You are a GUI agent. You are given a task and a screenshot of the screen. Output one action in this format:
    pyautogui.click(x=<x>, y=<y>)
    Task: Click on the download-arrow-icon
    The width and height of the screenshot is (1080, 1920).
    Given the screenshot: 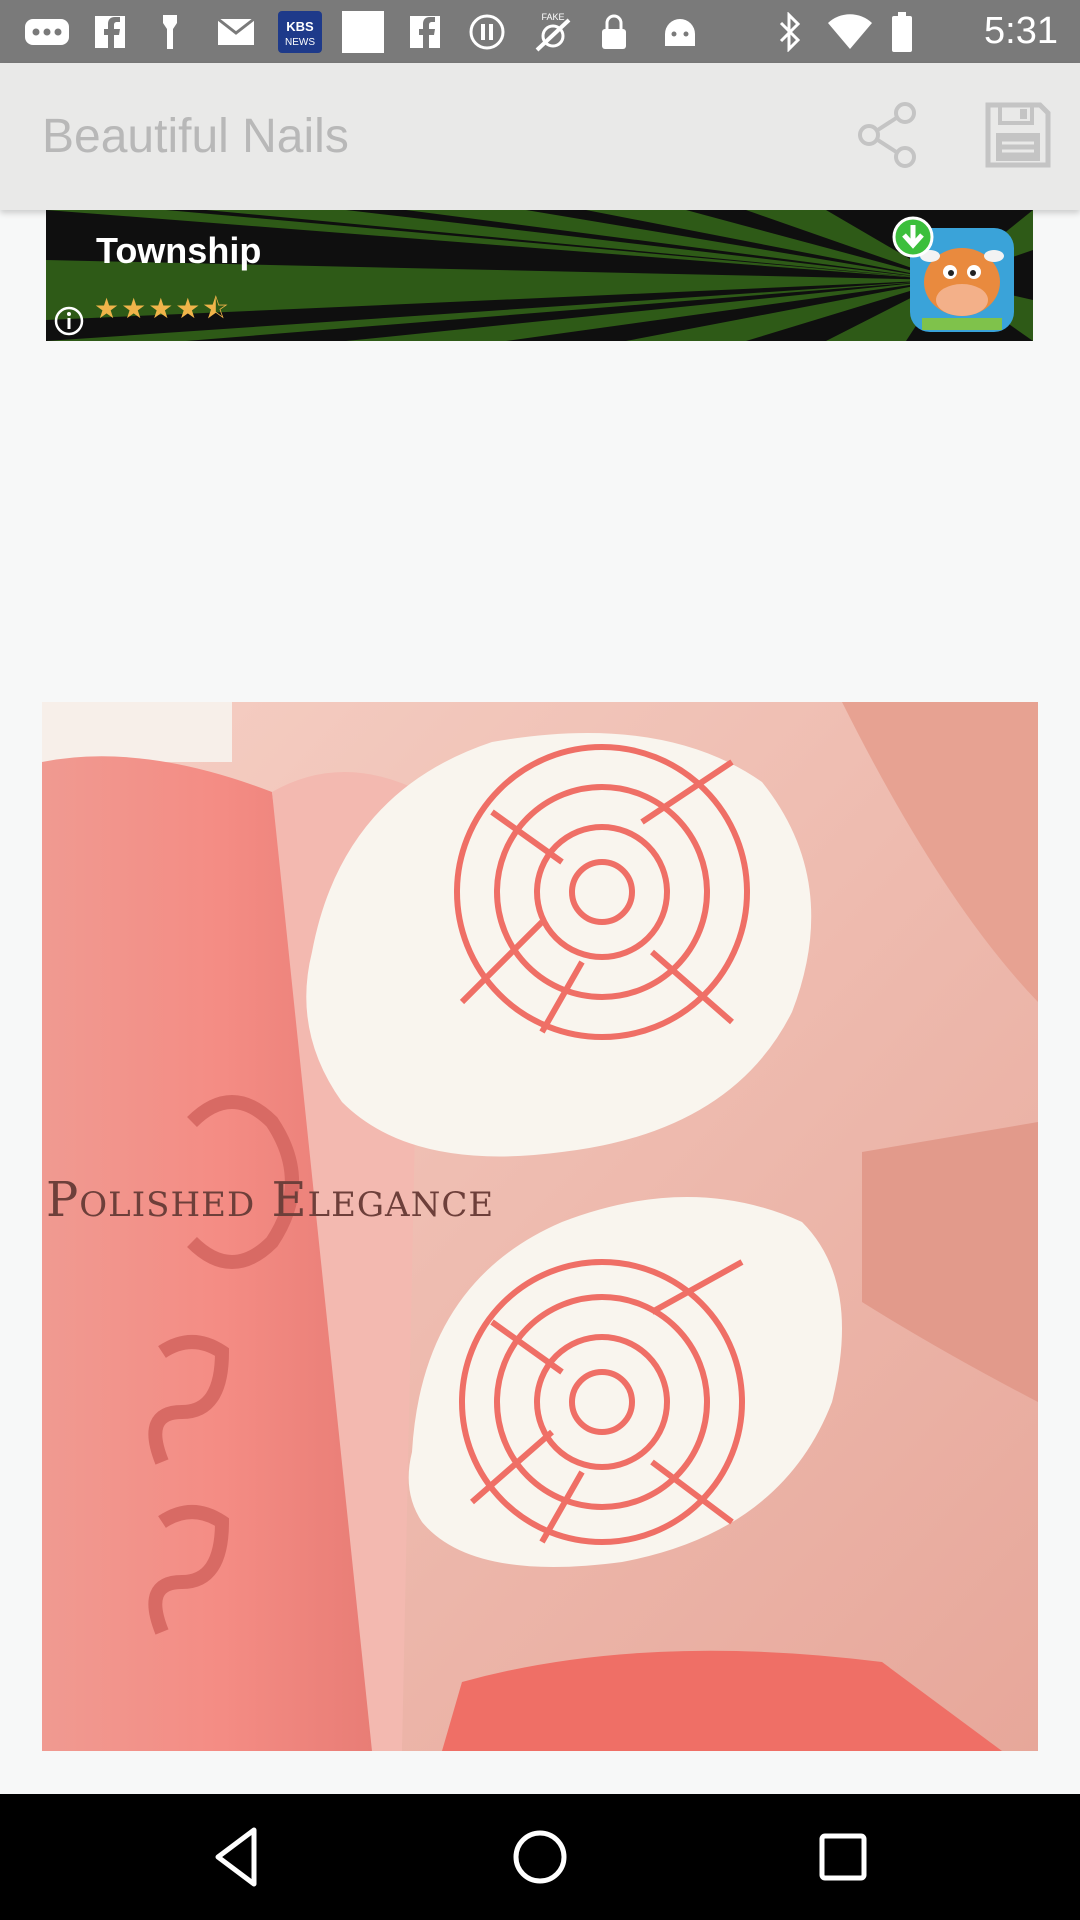 What is the action you would take?
    pyautogui.click(x=913, y=237)
    